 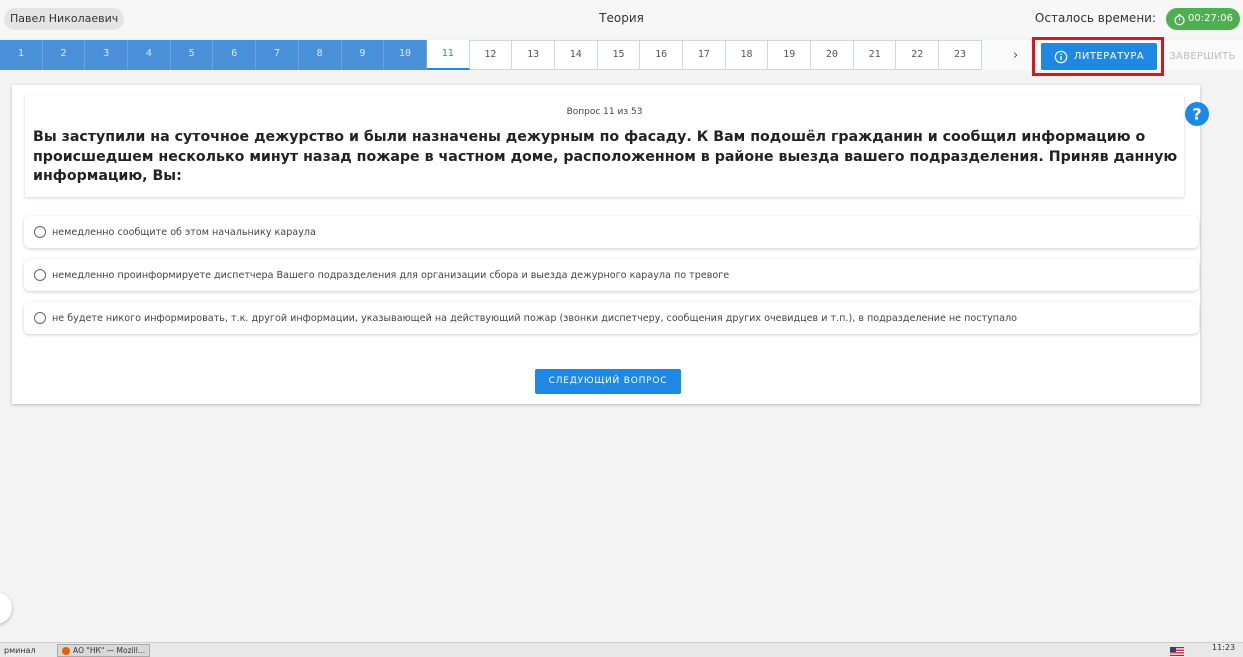 What do you see at coordinates (960, 55) in the screenshot?
I see `question-number-23: 23` at bounding box center [960, 55].